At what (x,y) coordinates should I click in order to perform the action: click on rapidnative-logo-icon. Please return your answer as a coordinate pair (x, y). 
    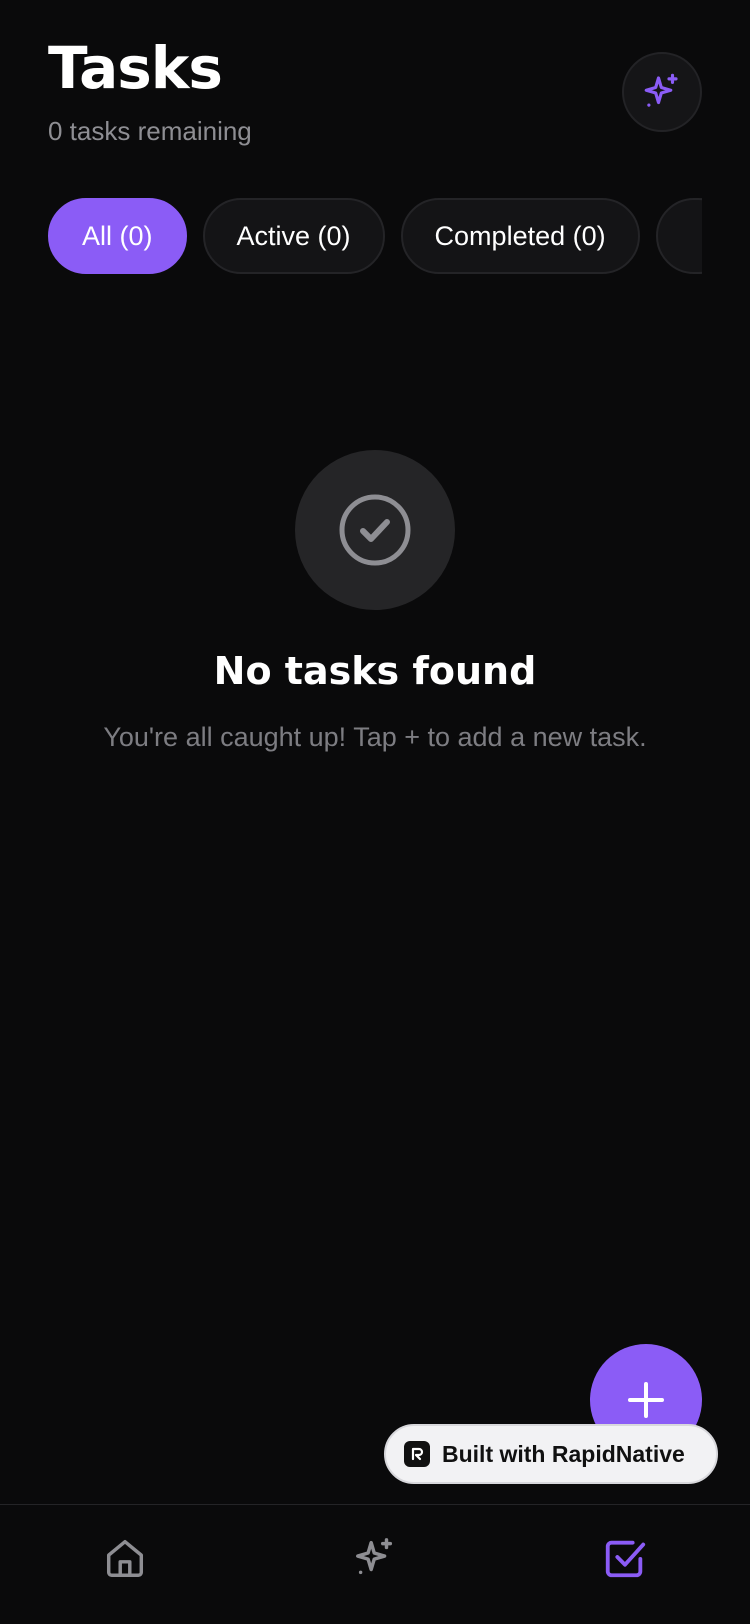
    Looking at the image, I should click on (417, 1454).